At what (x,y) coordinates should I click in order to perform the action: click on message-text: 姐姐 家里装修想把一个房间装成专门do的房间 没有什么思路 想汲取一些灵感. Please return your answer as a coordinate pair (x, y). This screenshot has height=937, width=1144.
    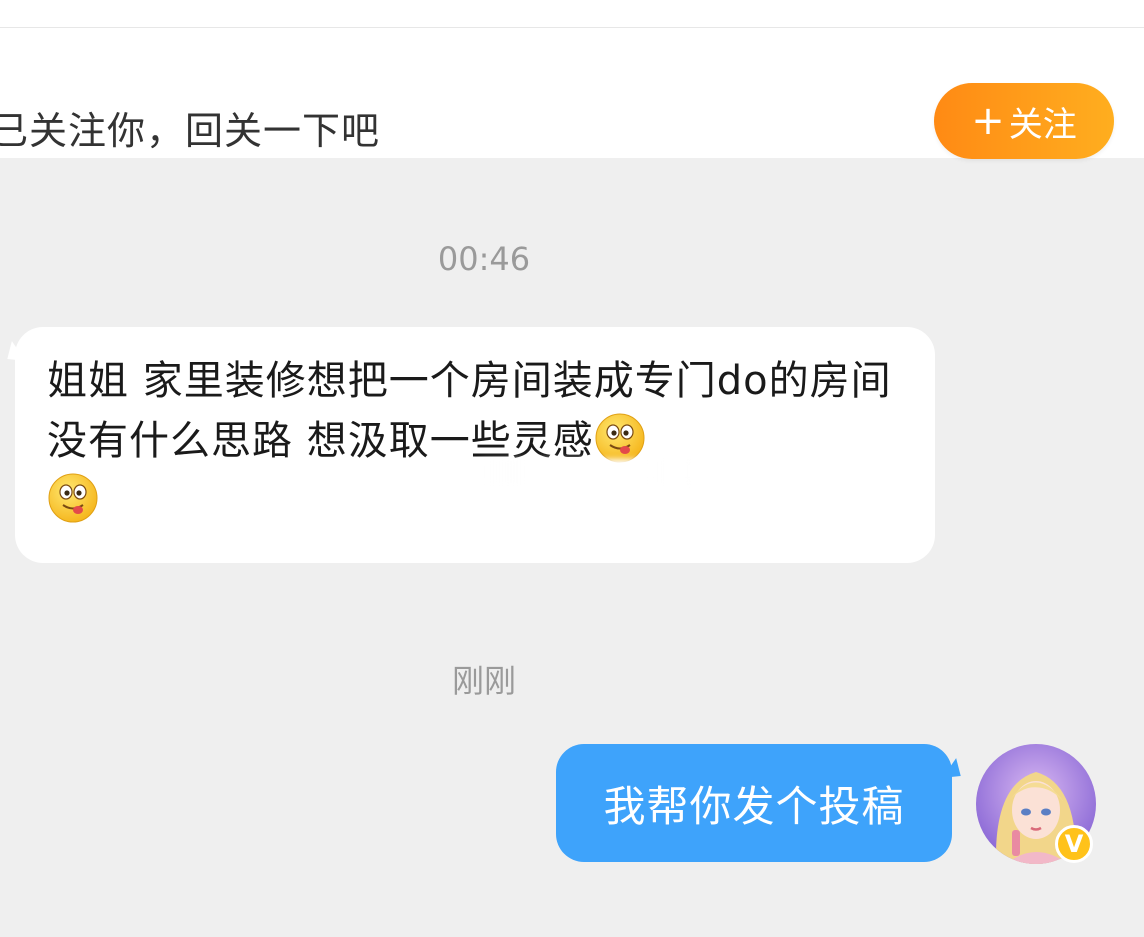
    Looking at the image, I should click on (469, 411).